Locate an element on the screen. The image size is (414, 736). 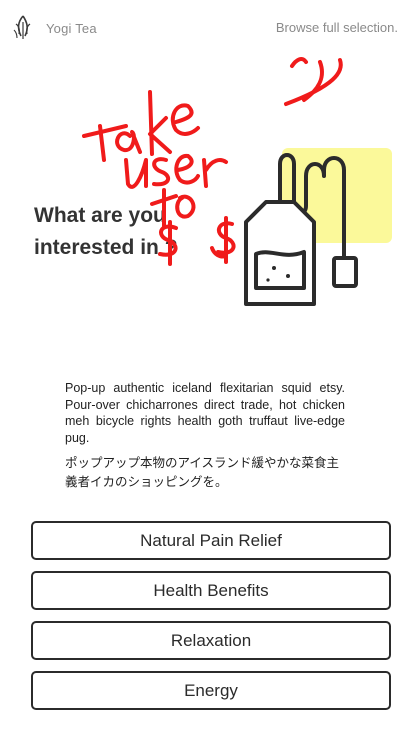
browse-full-selection-link: Browse full selection. is located at coordinates (337, 27).